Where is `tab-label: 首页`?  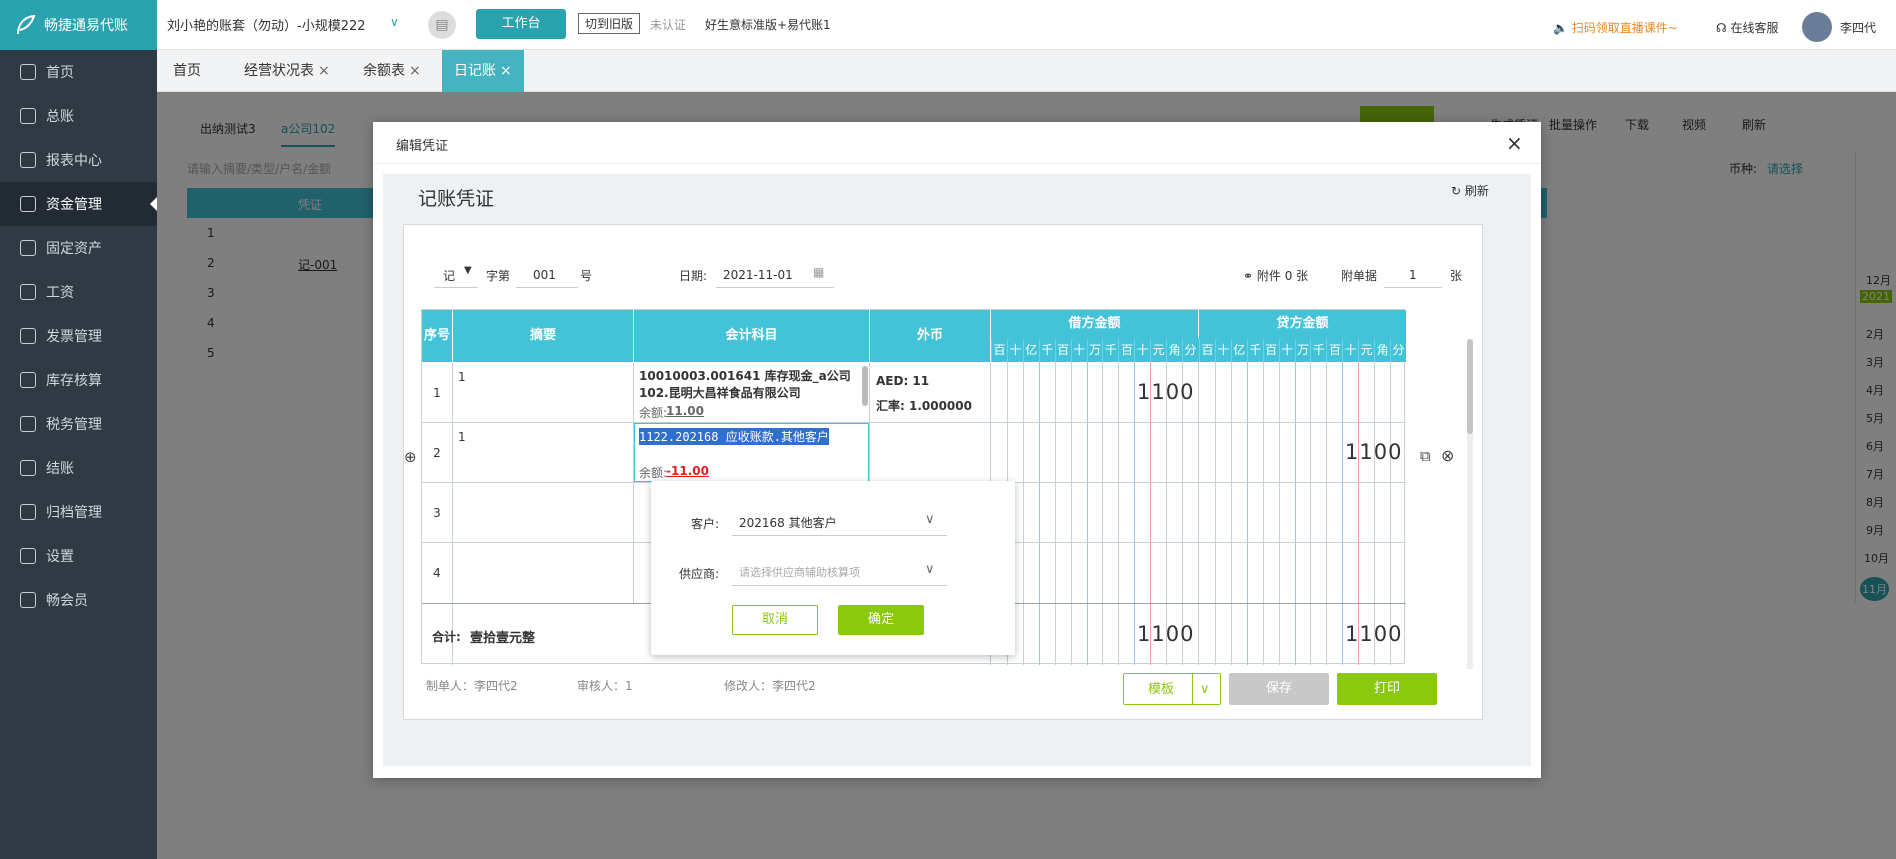 tab-label: 首页 is located at coordinates (187, 71).